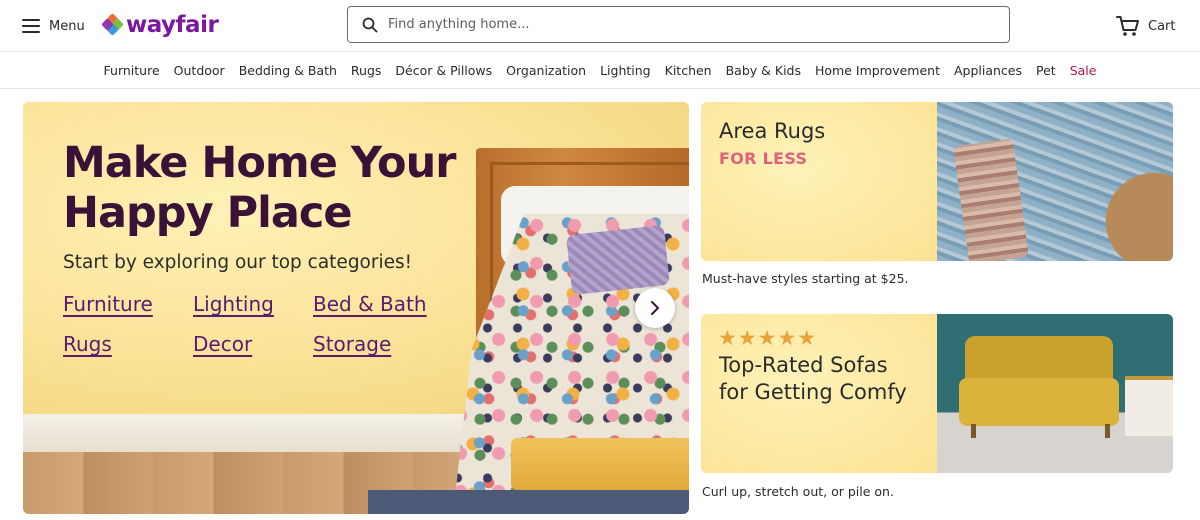  I want to click on hero-link-storage: Storage, so click(378, 344).